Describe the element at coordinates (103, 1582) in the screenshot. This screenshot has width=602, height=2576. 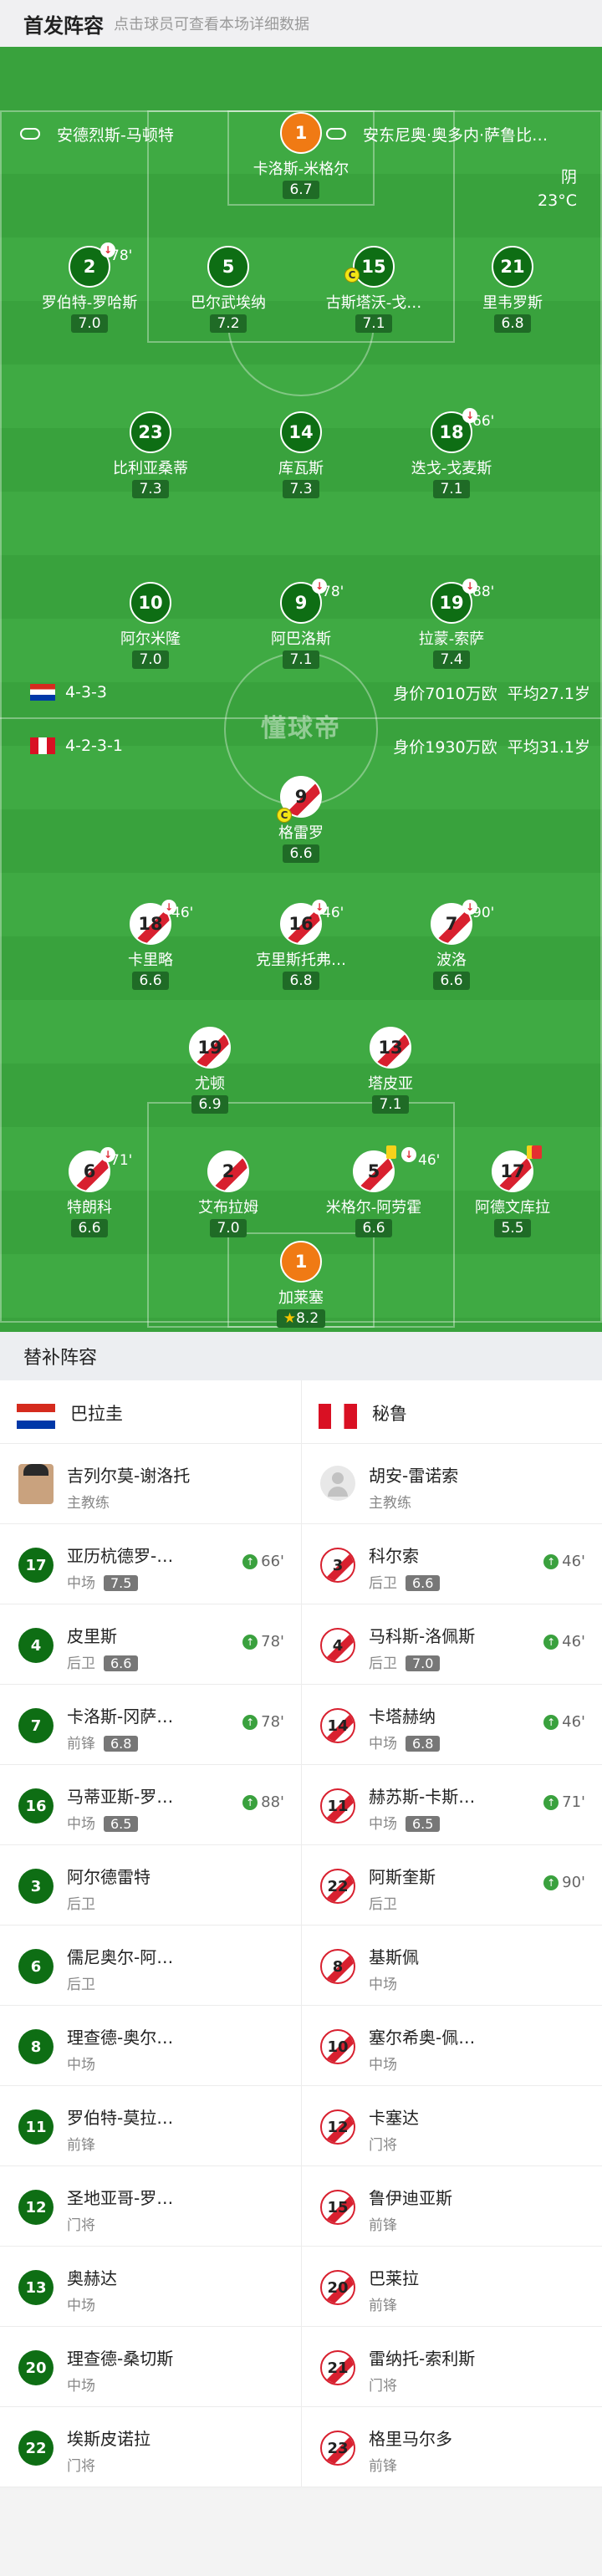
I see `bench-player-position: 中场 7.5` at that location.